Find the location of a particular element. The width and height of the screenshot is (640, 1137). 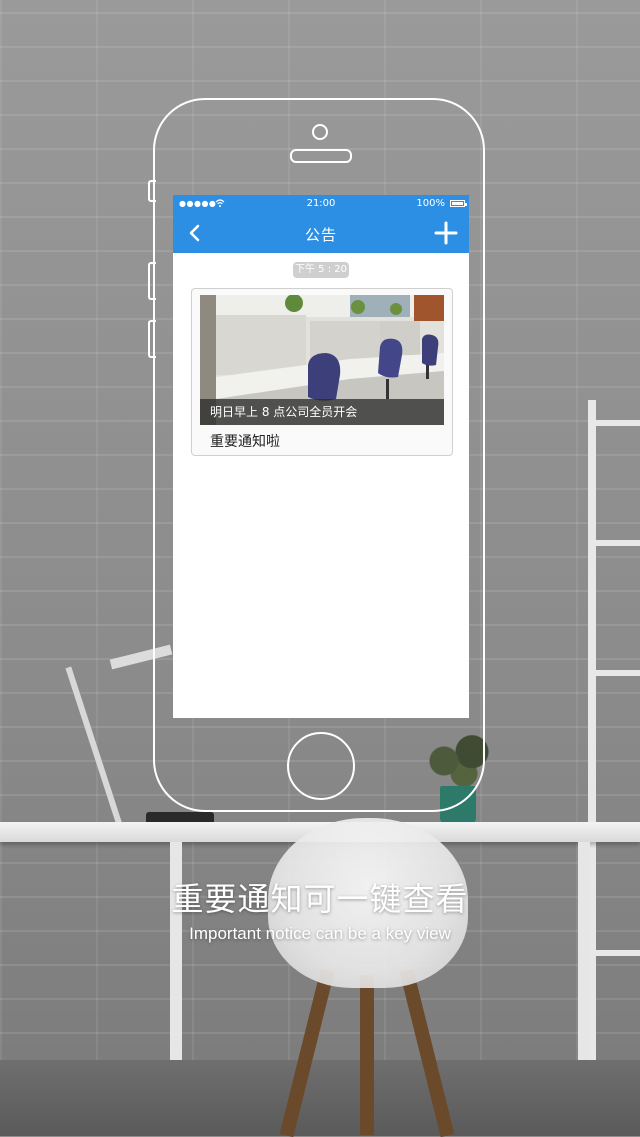

background-shelf is located at coordinates (614, 750).